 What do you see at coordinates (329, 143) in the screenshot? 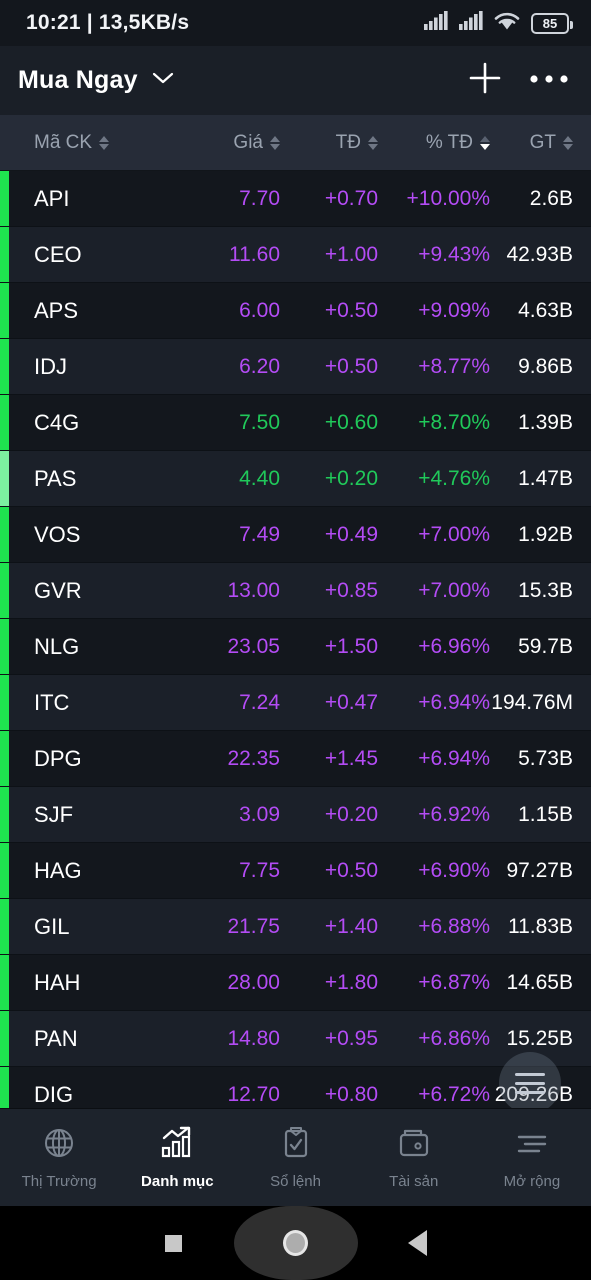
I see `column-header-change: TĐ` at bounding box center [329, 143].